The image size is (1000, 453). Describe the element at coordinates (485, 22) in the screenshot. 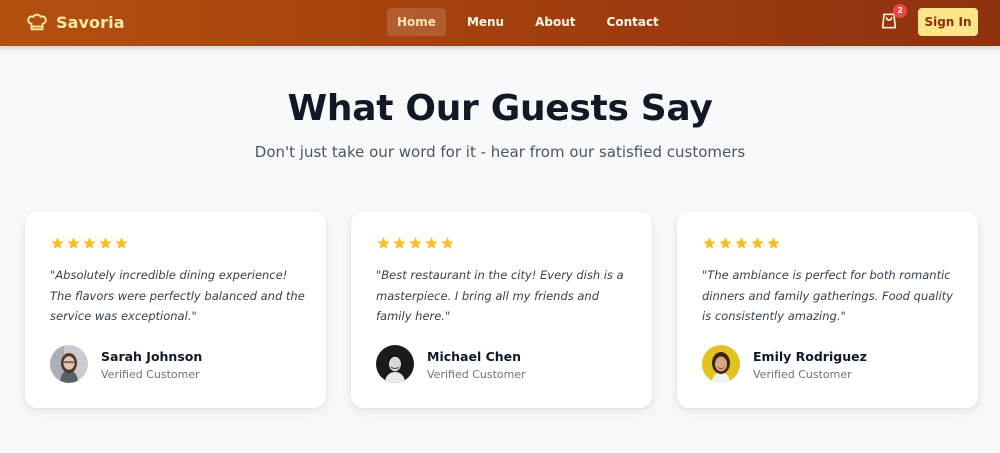

I see `nav-link-menu: Menu` at that location.